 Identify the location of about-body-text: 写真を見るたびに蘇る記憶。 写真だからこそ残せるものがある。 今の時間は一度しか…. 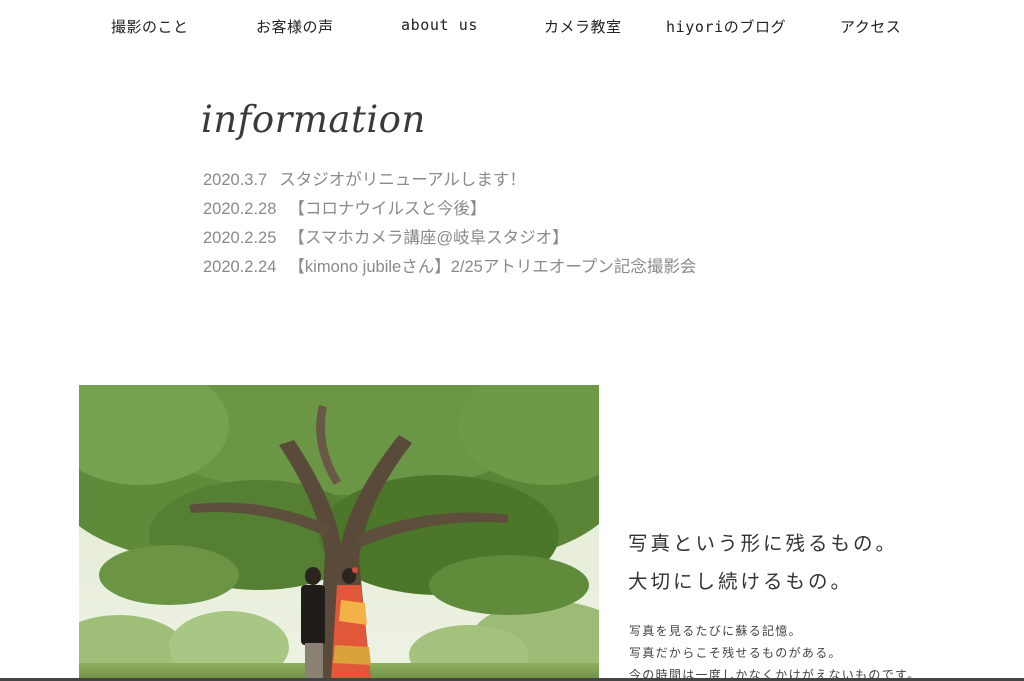
(774, 650).